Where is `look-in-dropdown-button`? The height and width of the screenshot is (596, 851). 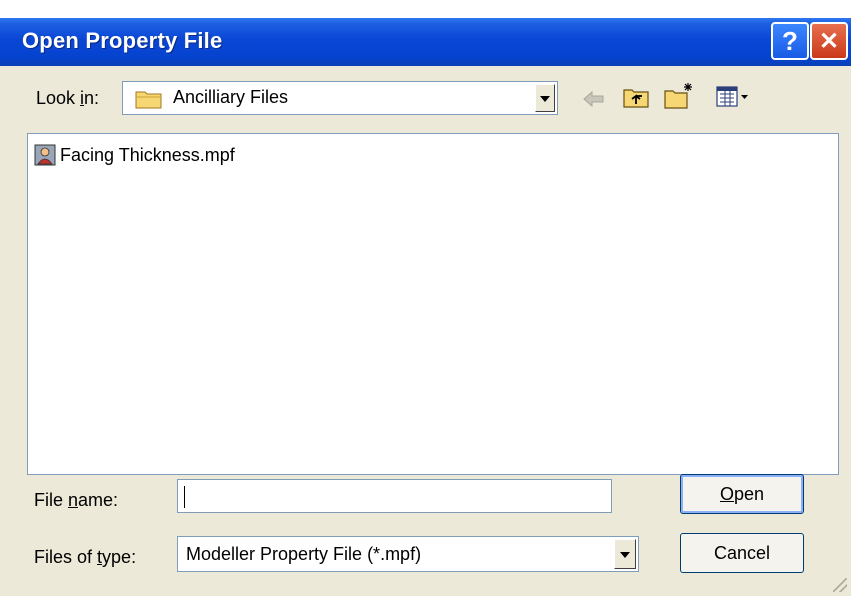 look-in-dropdown-button is located at coordinates (545, 98).